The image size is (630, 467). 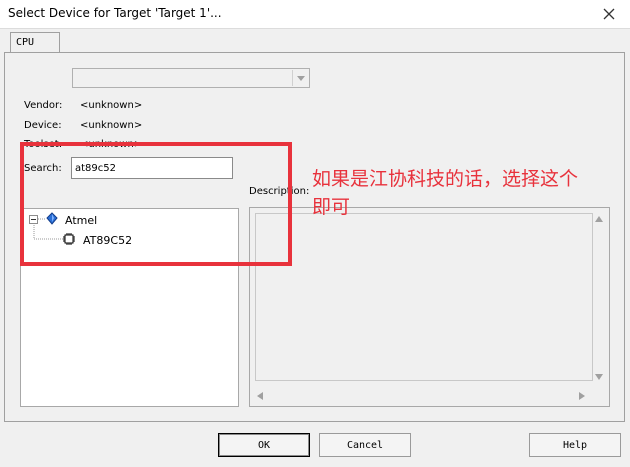 I want to click on device-database-combo, so click(x=191, y=78).